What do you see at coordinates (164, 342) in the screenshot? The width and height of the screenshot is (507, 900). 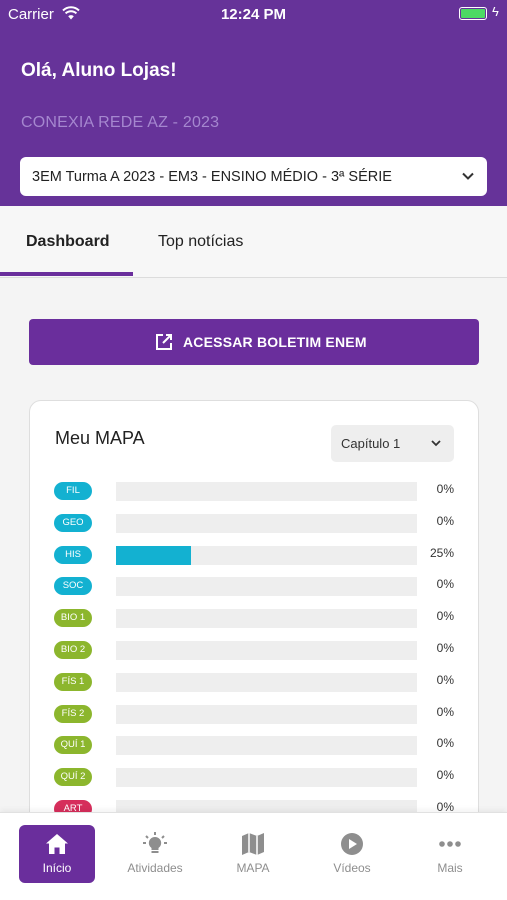 I see `external-link-icon` at bounding box center [164, 342].